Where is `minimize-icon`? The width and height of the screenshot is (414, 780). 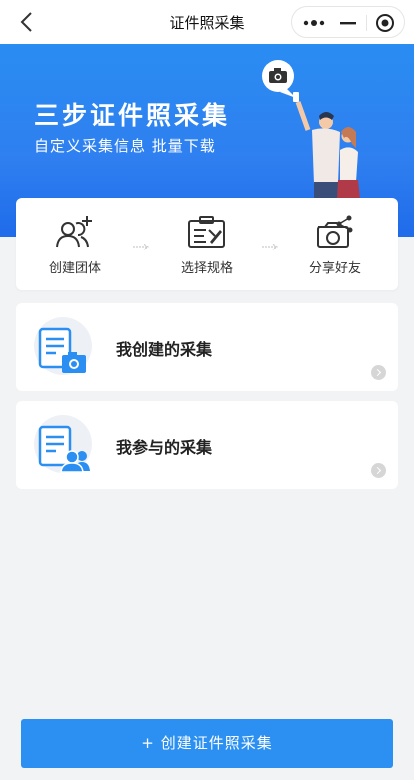
minimize-icon is located at coordinates (348, 23).